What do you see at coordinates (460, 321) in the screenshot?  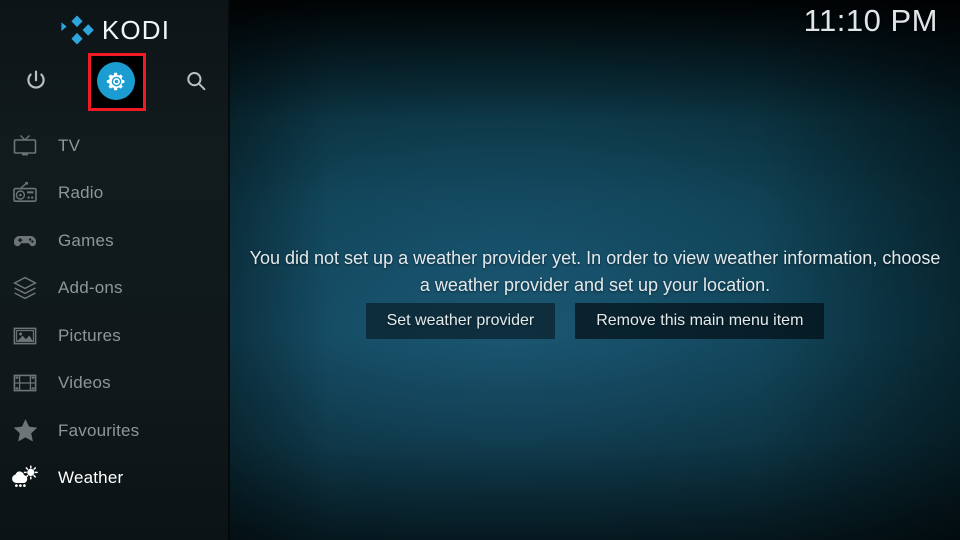 I see `set-weather-provider-button: Set weather provider` at bounding box center [460, 321].